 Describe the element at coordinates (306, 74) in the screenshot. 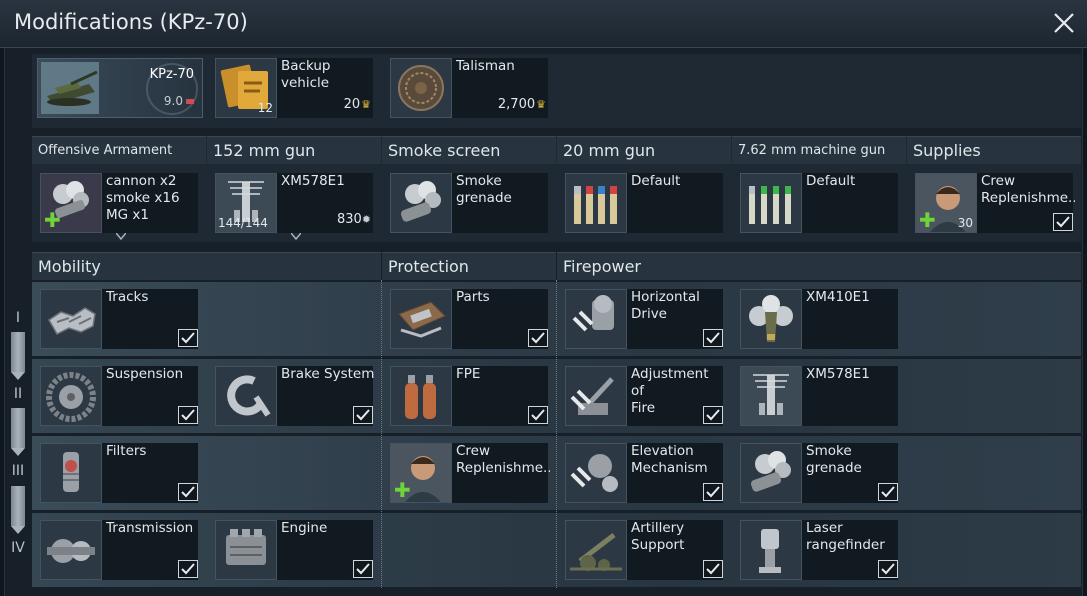

I see `backup-vehicle-label: Backup vehicle` at that location.